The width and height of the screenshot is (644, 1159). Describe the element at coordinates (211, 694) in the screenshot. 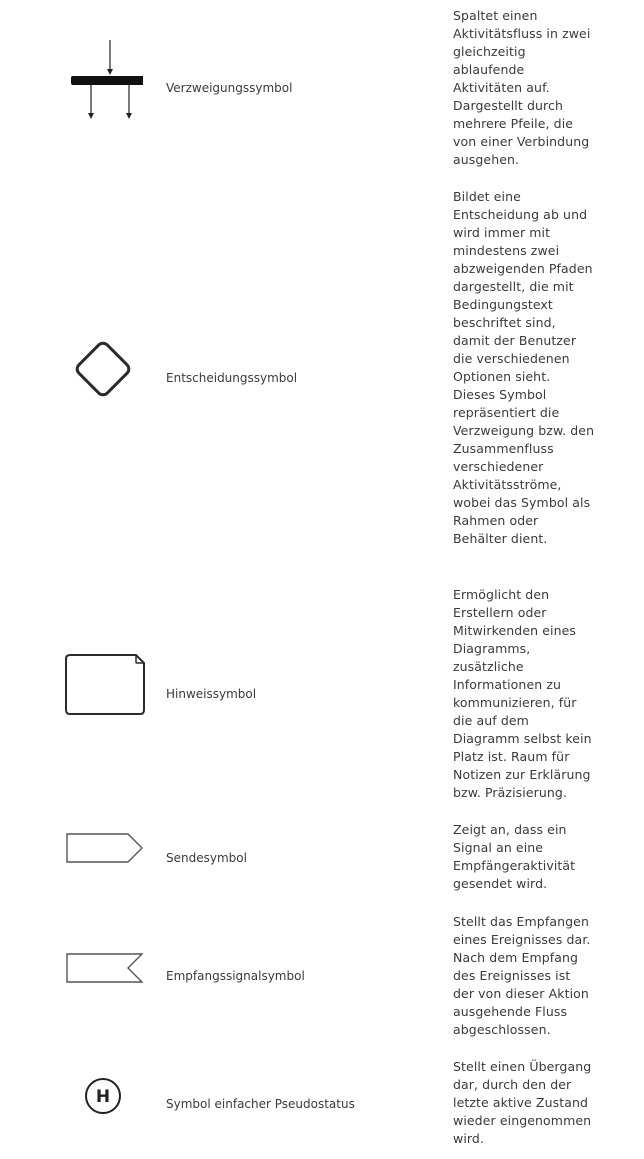

I see `symbol-name: Hinweissymbol` at that location.